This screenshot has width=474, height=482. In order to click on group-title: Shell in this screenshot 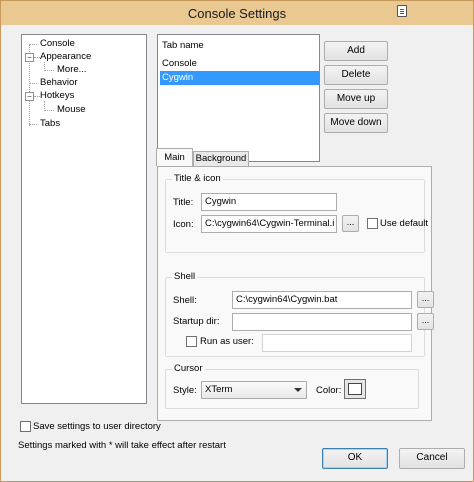, I will do `click(185, 276)`.